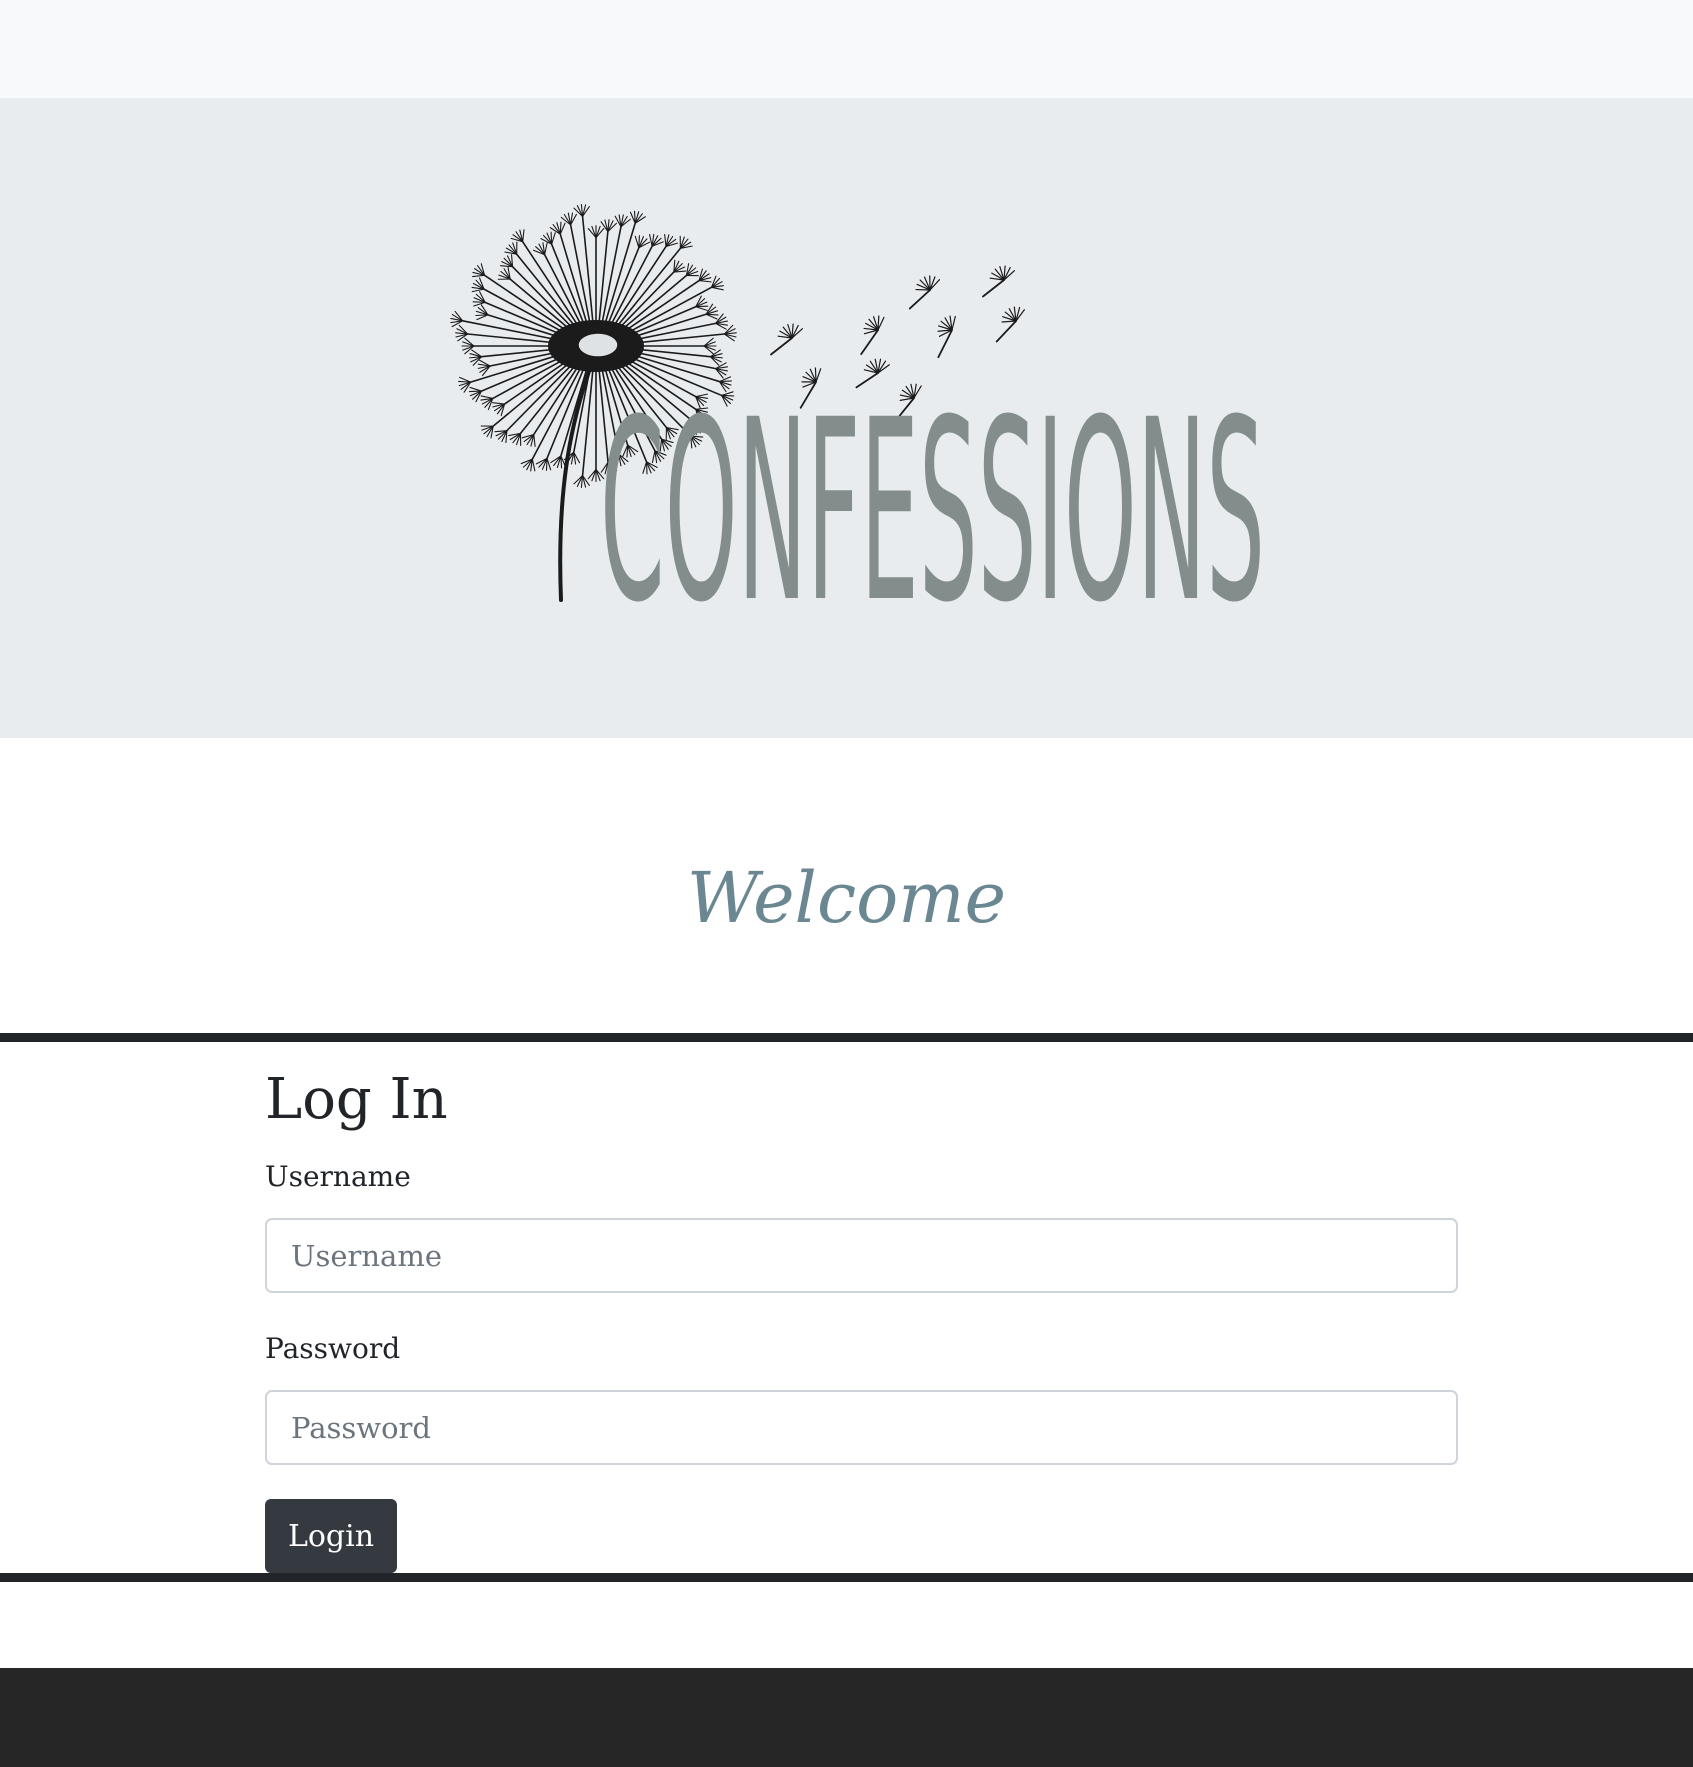 The height and width of the screenshot is (1767, 1693). What do you see at coordinates (846, 898) in the screenshot?
I see `welcome-heading: Welcome` at bounding box center [846, 898].